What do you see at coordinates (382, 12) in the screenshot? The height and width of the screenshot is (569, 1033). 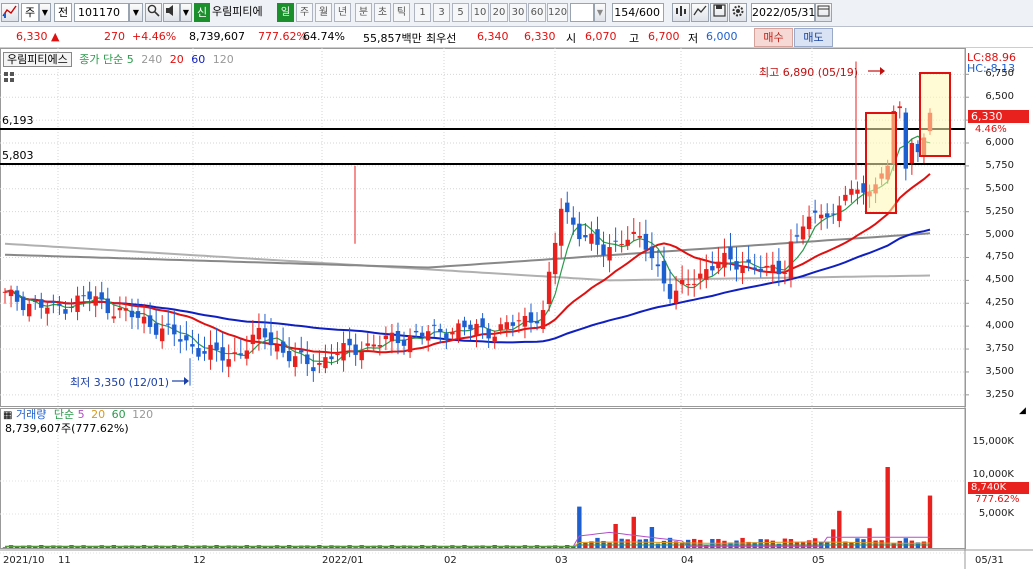 I see `period-second: 초` at bounding box center [382, 12].